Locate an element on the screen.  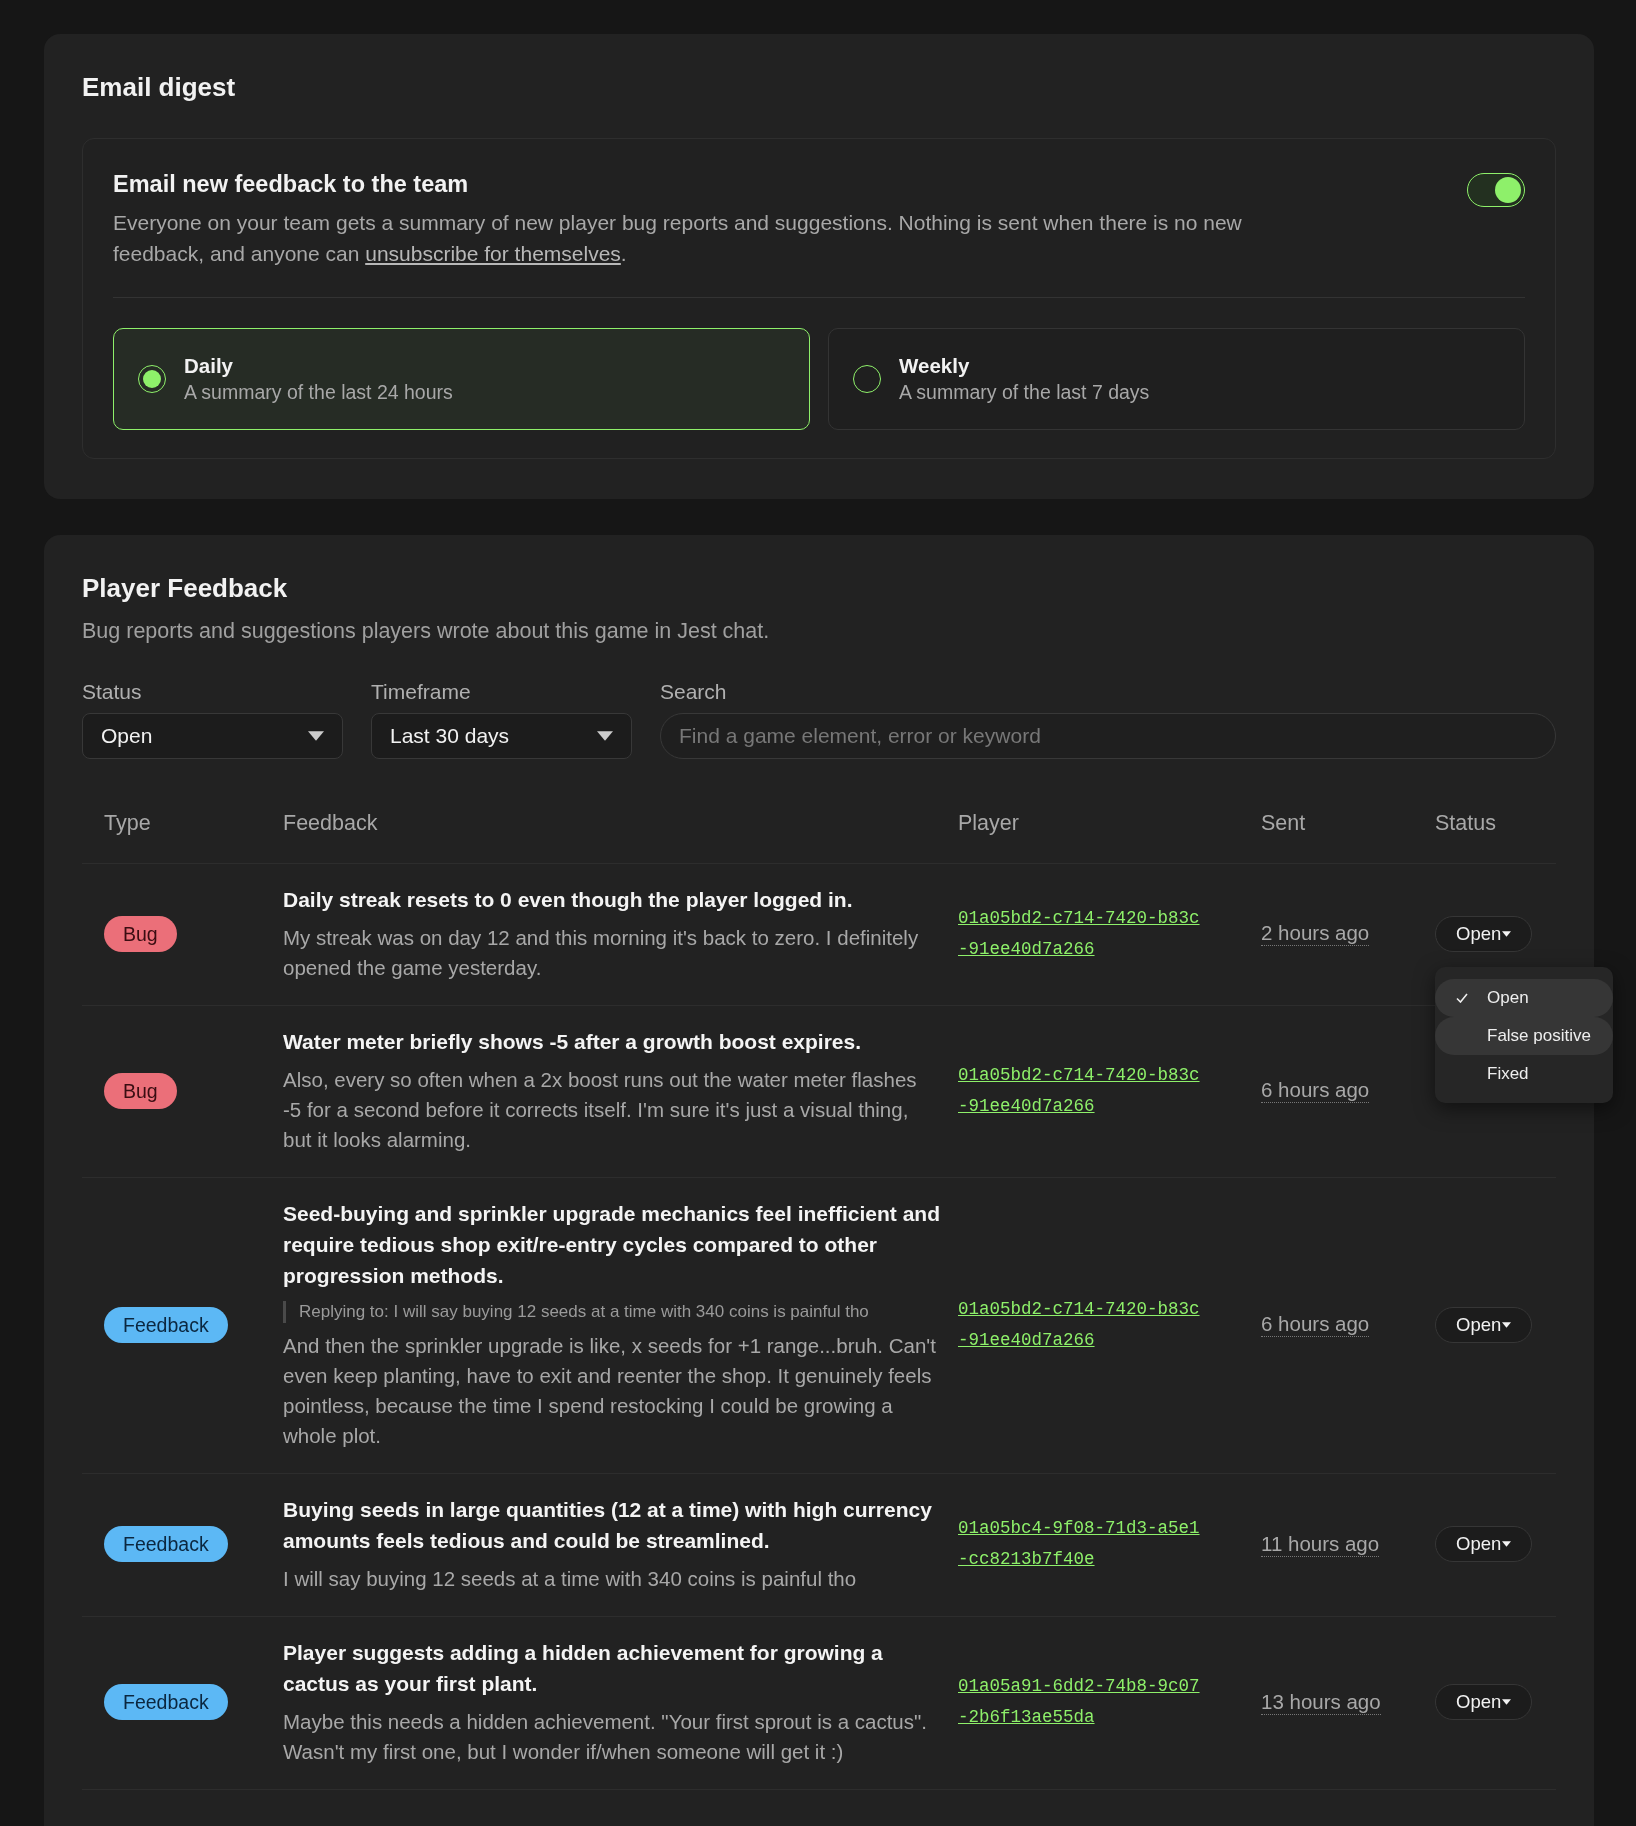
feedback-text: I will say buying 12 seeds at a time with 340 coins is painful tho is located at coordinates (570, 1579).